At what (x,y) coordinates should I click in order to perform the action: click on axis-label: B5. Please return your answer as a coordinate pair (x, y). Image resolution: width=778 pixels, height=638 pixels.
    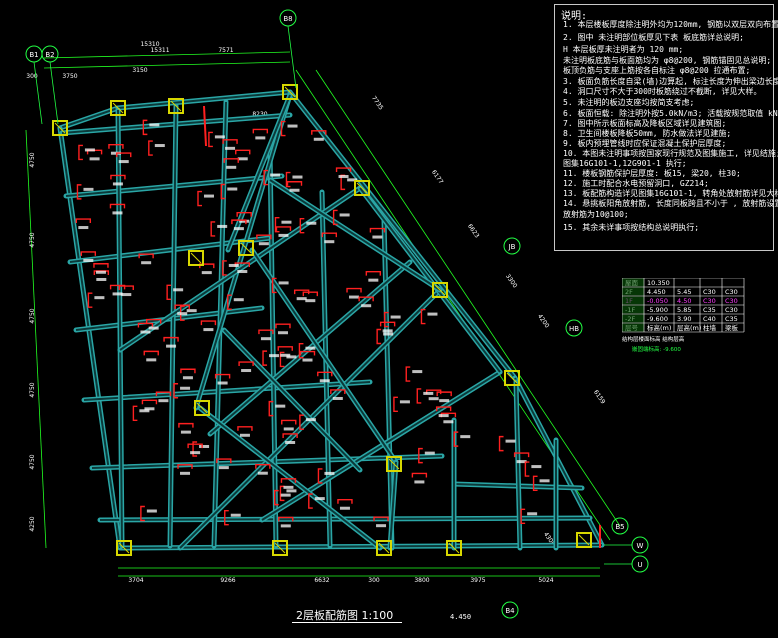
    Looking at the image, I should click on (619, 527).